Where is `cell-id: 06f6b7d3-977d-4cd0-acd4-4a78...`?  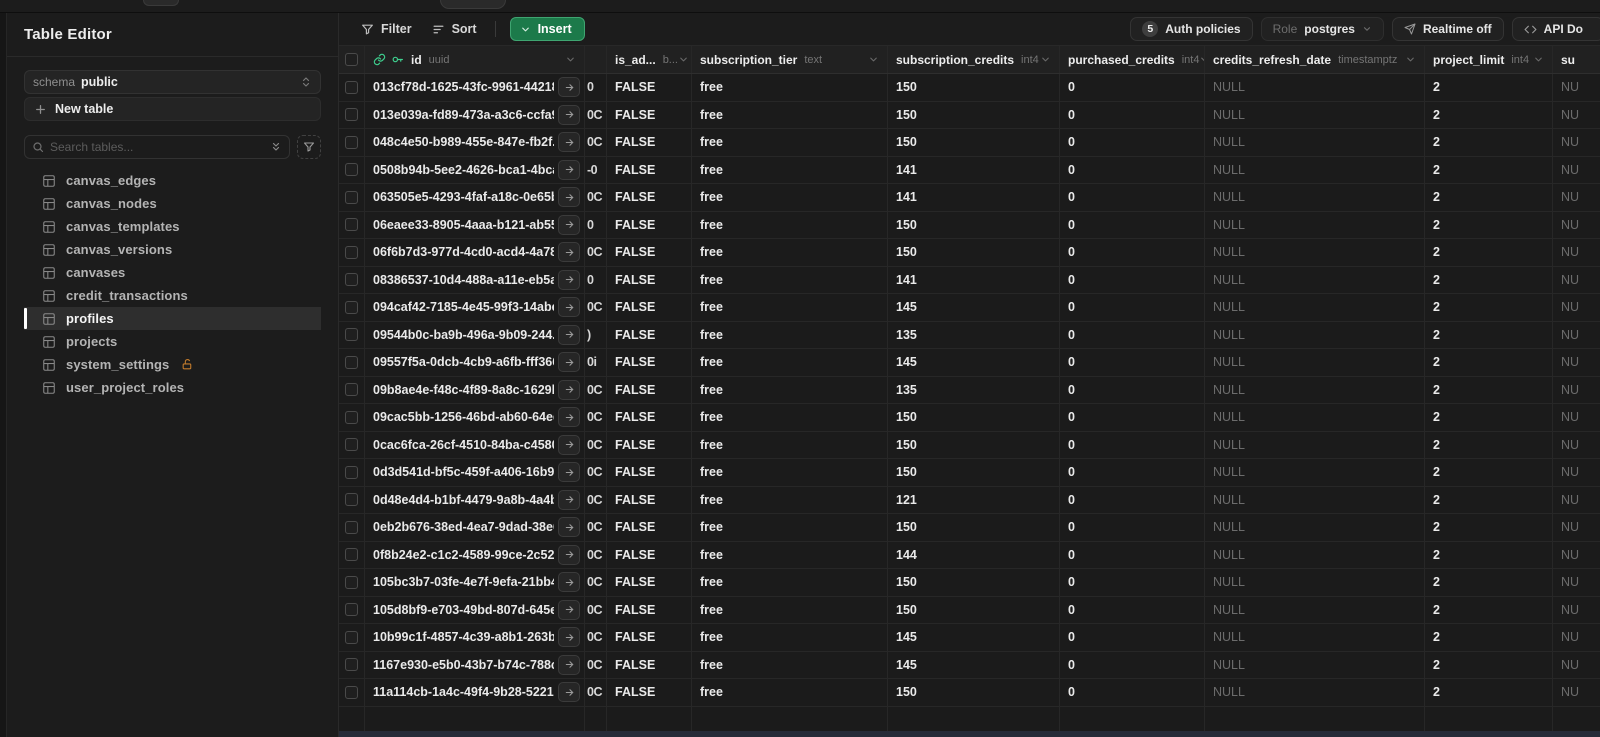
cell-id: 06f6b7d3-977d-4cd0-acd4-4a78... is located at coordinates (475, 252).